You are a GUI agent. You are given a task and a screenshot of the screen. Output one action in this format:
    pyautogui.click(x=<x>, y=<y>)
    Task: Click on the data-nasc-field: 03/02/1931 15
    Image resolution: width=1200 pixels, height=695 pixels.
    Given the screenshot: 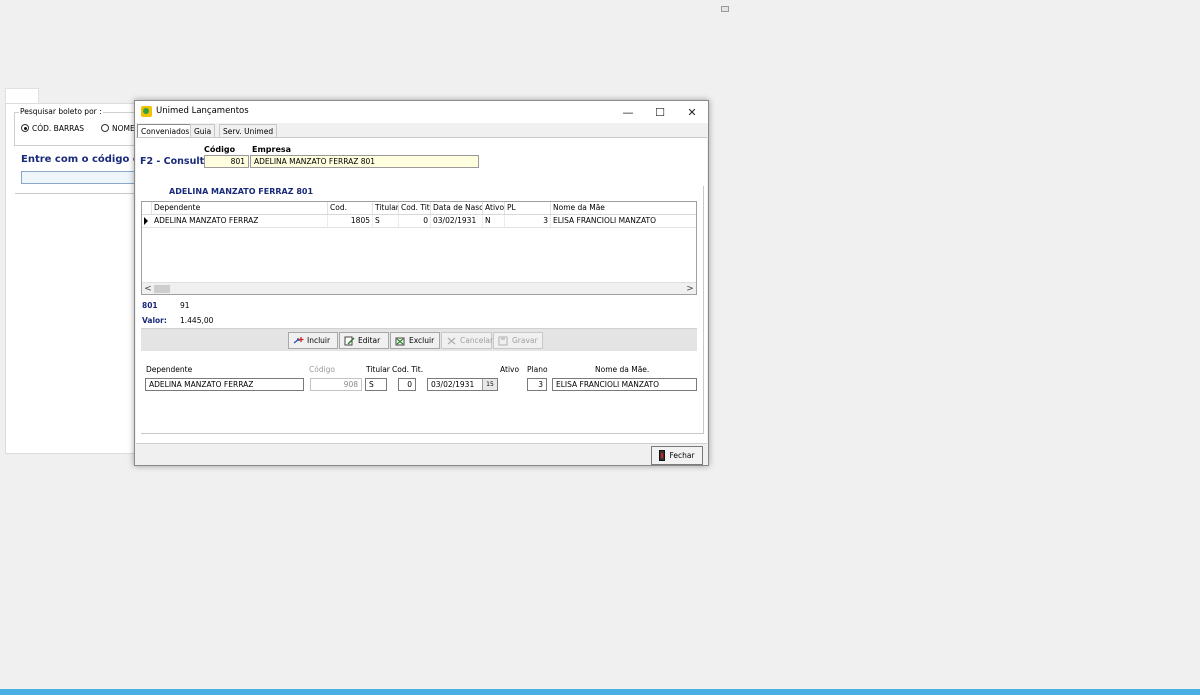 What is the action you would take?
    pyautogui.click(x=462, y=384)
    